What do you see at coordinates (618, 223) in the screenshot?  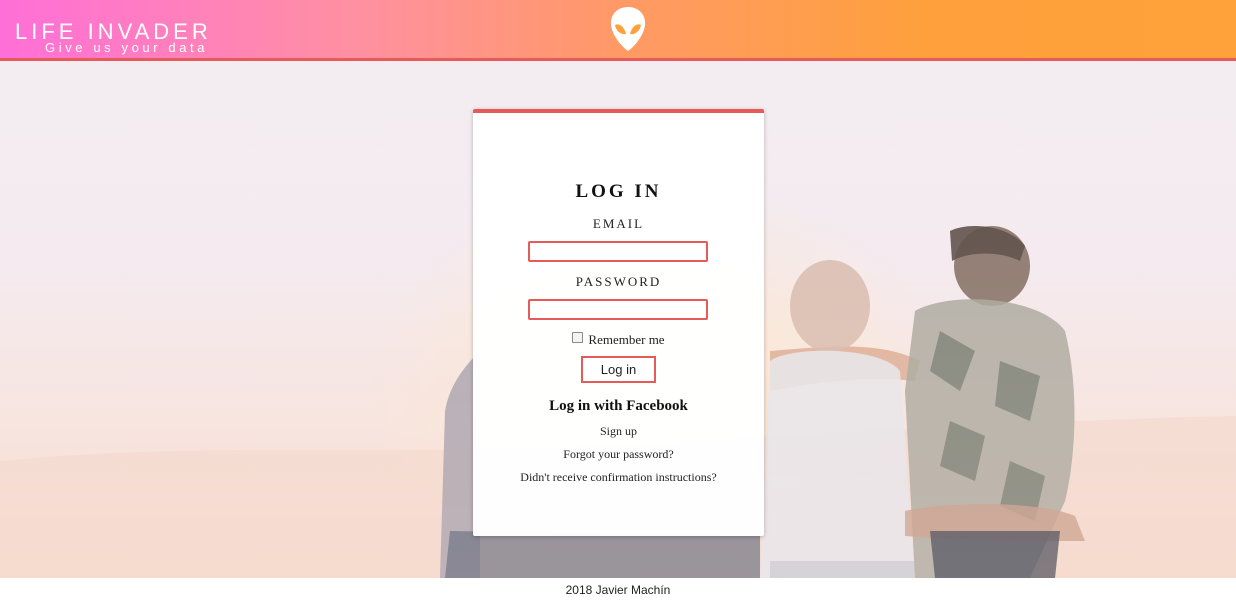 I see `email-label: EMAIL` at bounding box center [618, 223].